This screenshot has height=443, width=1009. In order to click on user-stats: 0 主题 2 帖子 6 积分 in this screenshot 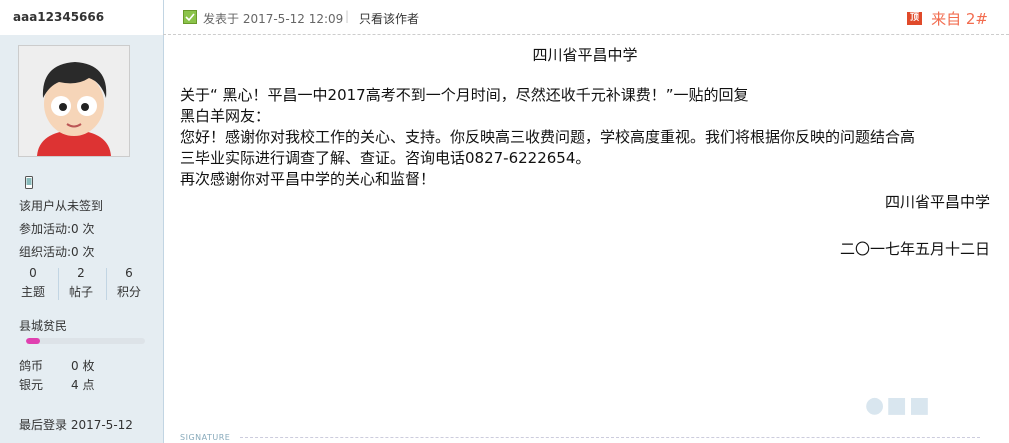, I will do `click(80, 283)`.